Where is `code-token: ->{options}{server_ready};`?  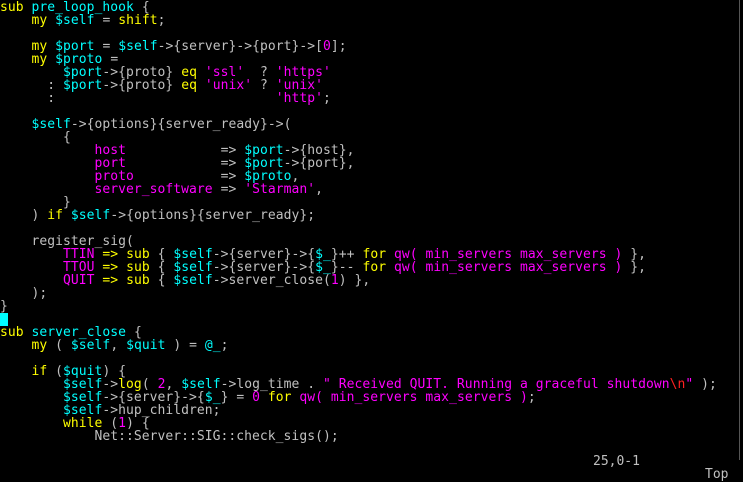 code-token: ->{options}{server_ready}; is located at coordinates (213, 215).